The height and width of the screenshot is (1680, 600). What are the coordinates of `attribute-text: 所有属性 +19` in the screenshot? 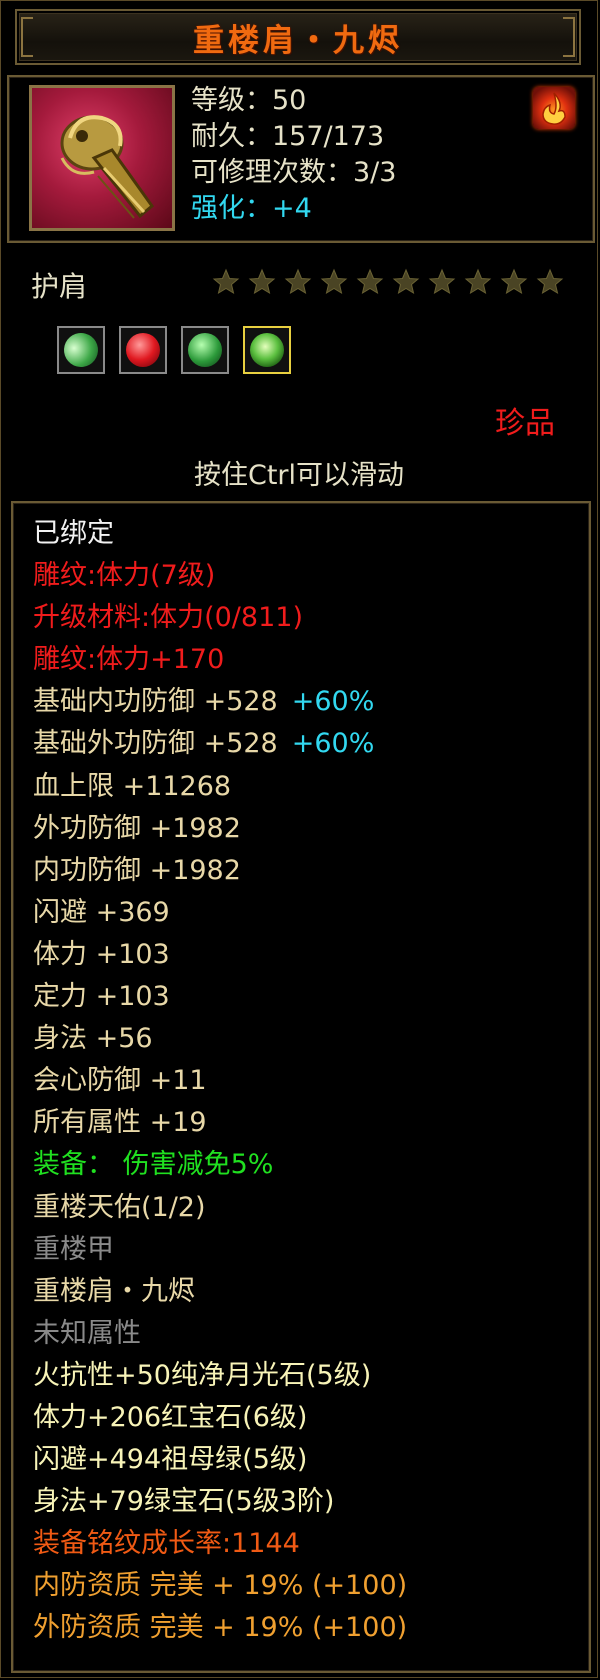 It's located at (120, 1123).